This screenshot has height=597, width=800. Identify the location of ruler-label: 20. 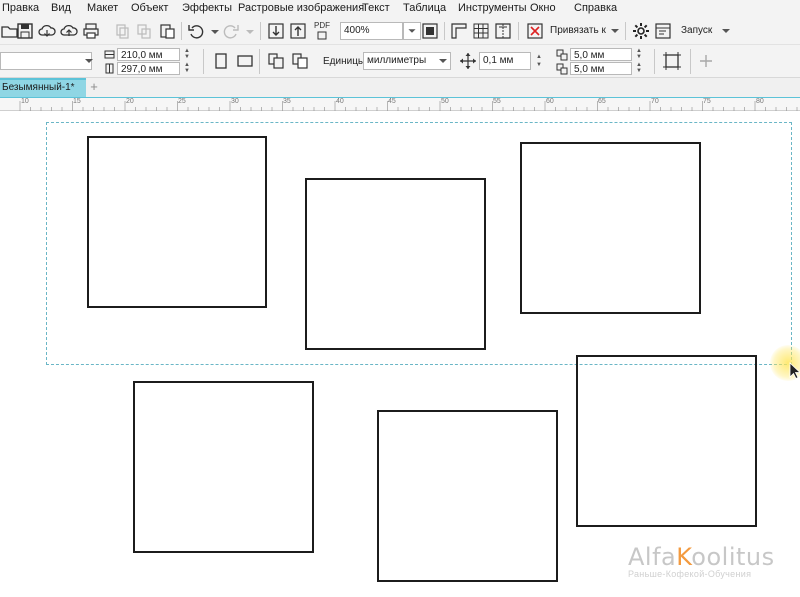
(130, 101).